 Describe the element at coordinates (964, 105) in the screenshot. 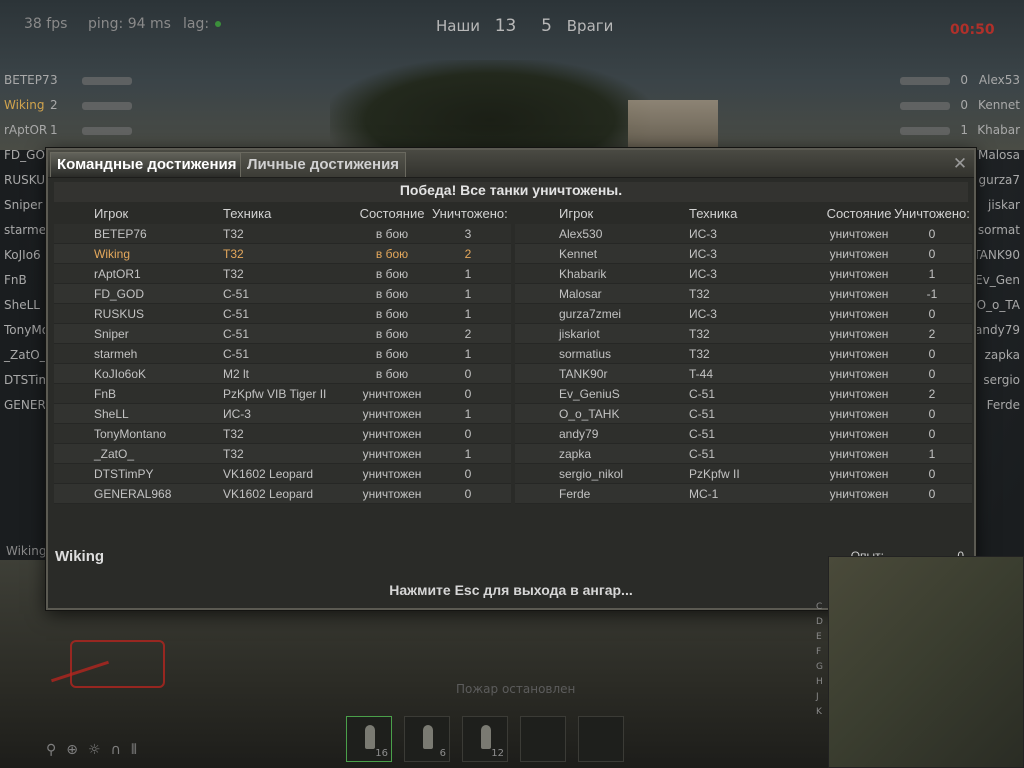

I see `side-player-kills: 0` at that location.